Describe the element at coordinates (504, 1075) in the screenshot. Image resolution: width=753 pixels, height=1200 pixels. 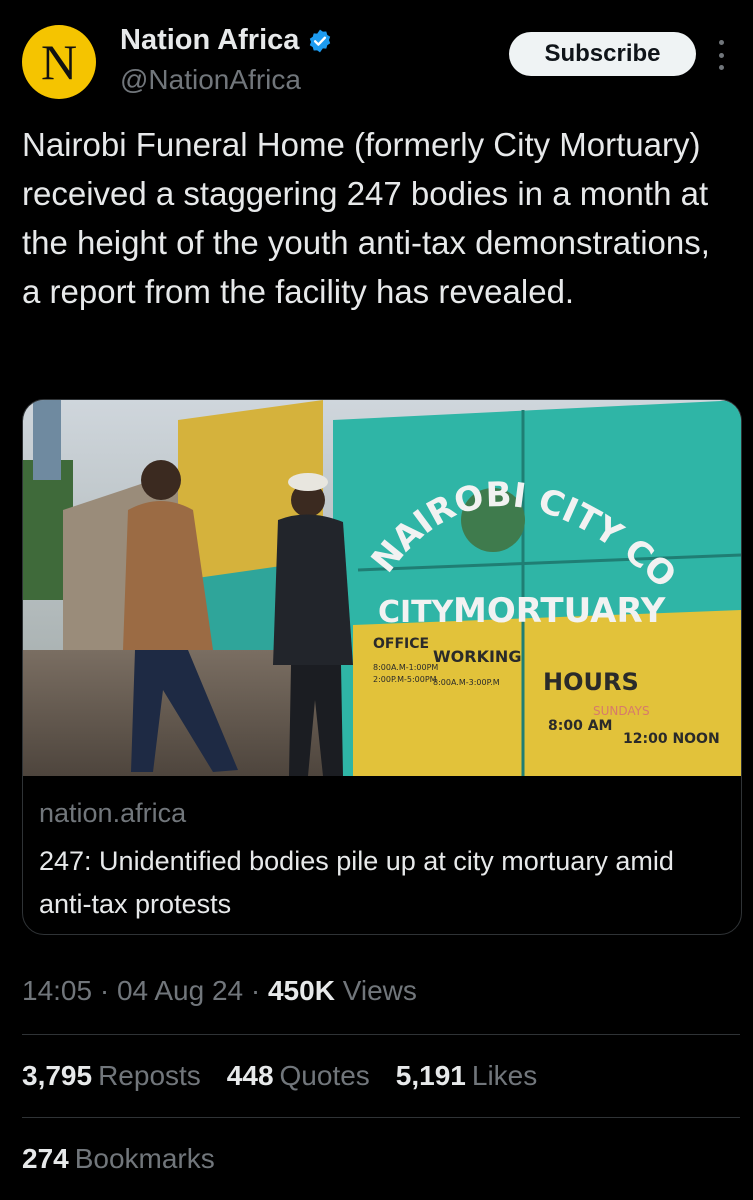
I see `likes-label: Likes` at that location.